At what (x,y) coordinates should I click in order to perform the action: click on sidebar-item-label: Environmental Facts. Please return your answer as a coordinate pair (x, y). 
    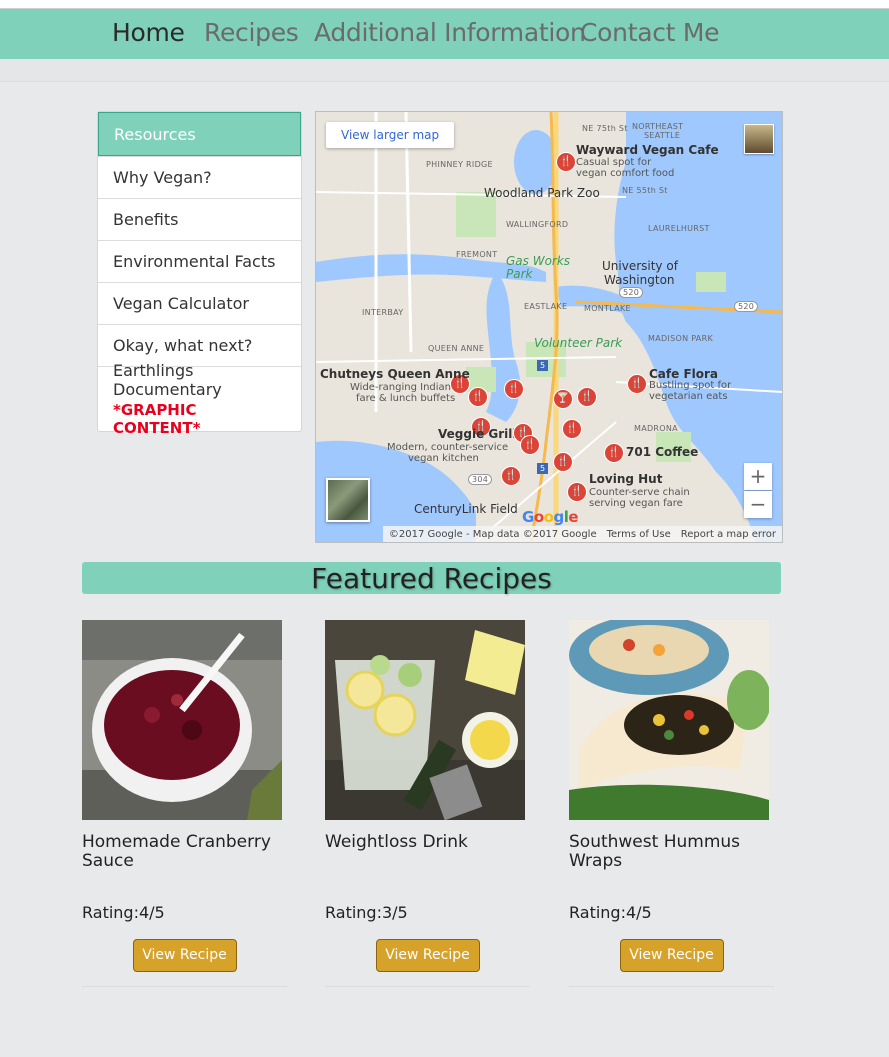
    Looking at the image, I should click on (194, 261).